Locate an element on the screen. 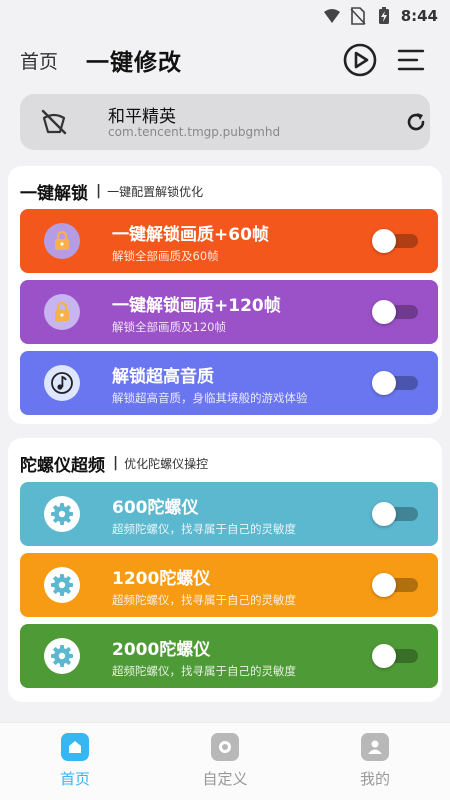 Image resolution: width=450 pixels, height=800 pixels. gyro-1200-item: 1200陀螺仪 超频陀螺仪，找寻属于自己的灵敏度 is located at coordinates (229, 585).